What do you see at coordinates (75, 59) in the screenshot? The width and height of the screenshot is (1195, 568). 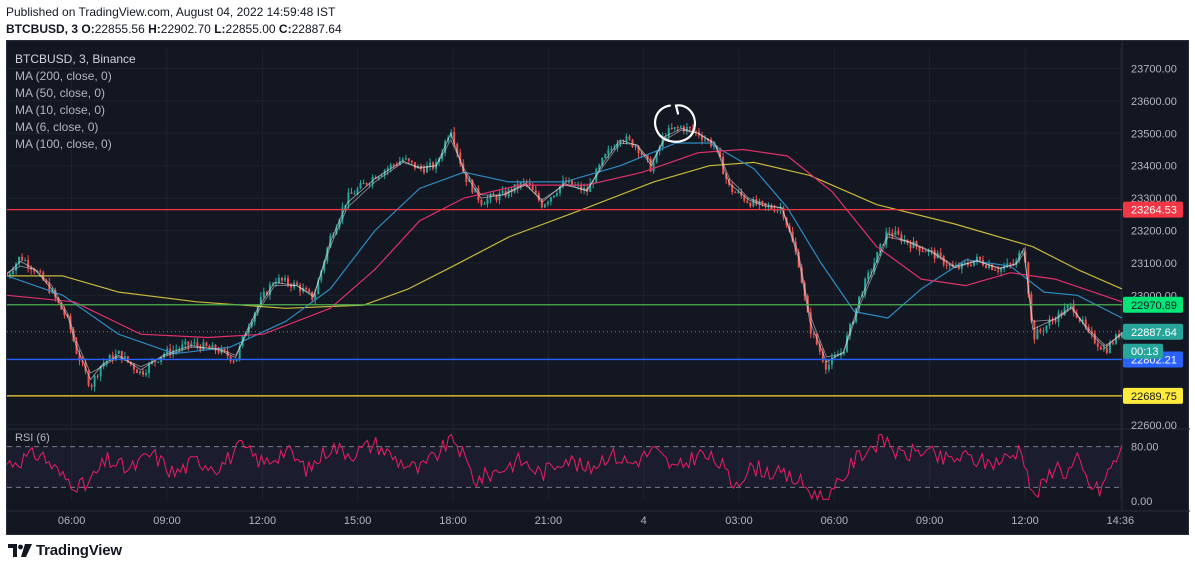 I see `legend-symbol: BTCBUSD, 3, Binance` at bounding box center [75, 59].